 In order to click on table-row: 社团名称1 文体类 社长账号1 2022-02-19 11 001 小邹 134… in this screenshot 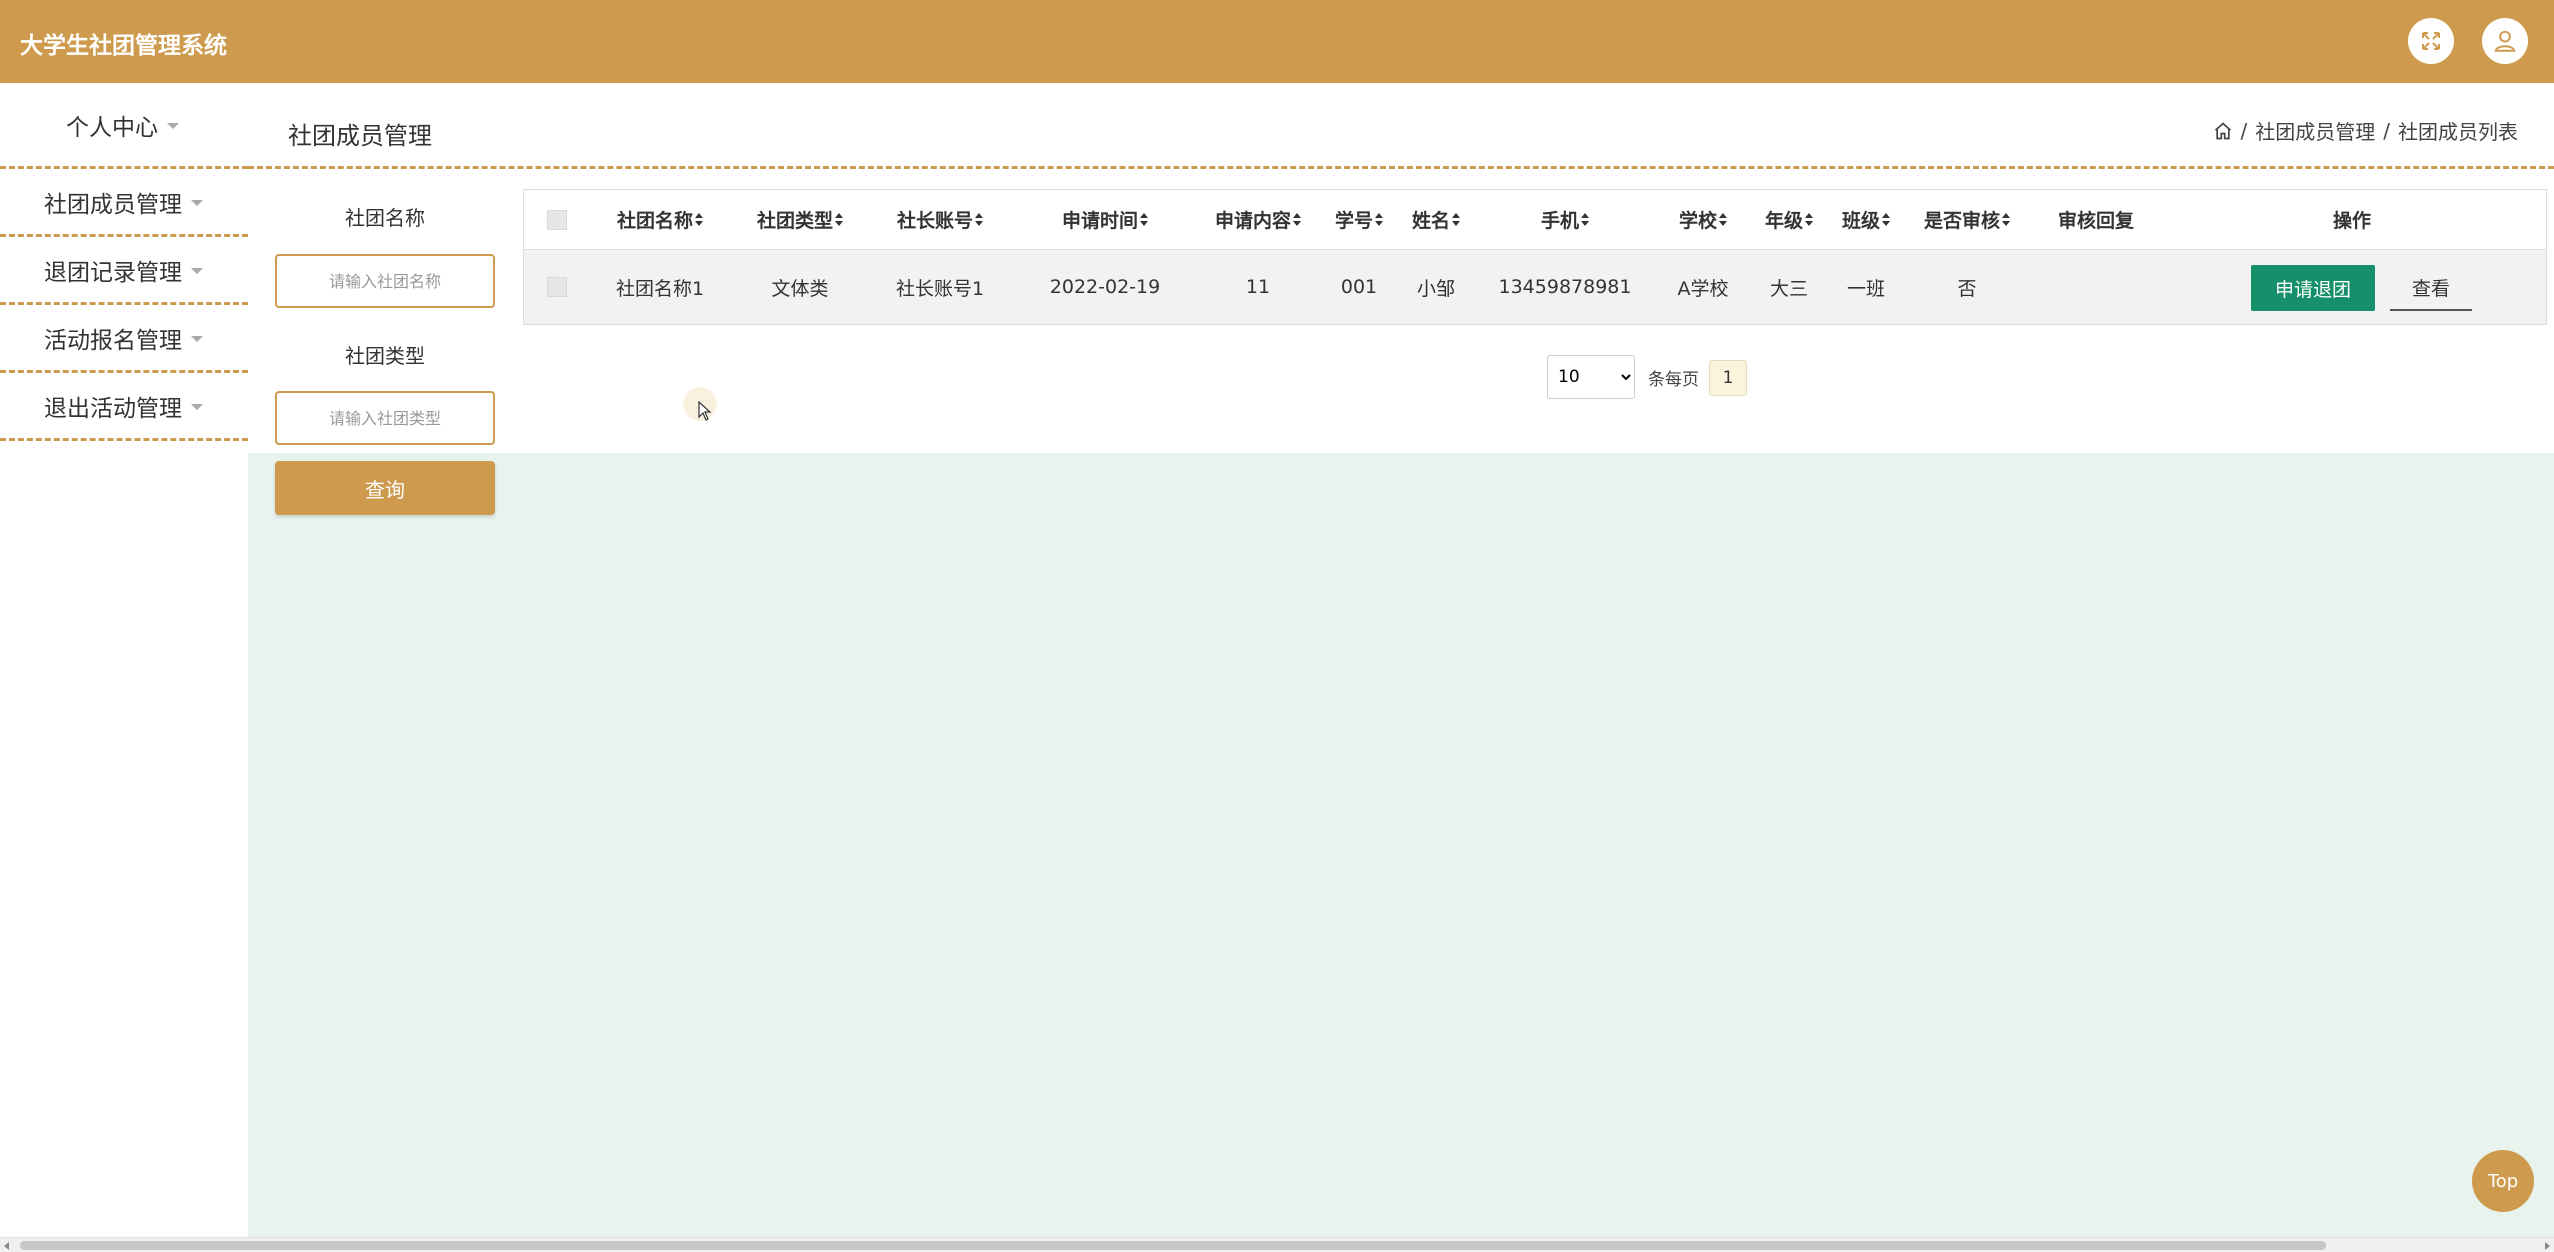, I will do `click(1535, 287)`.